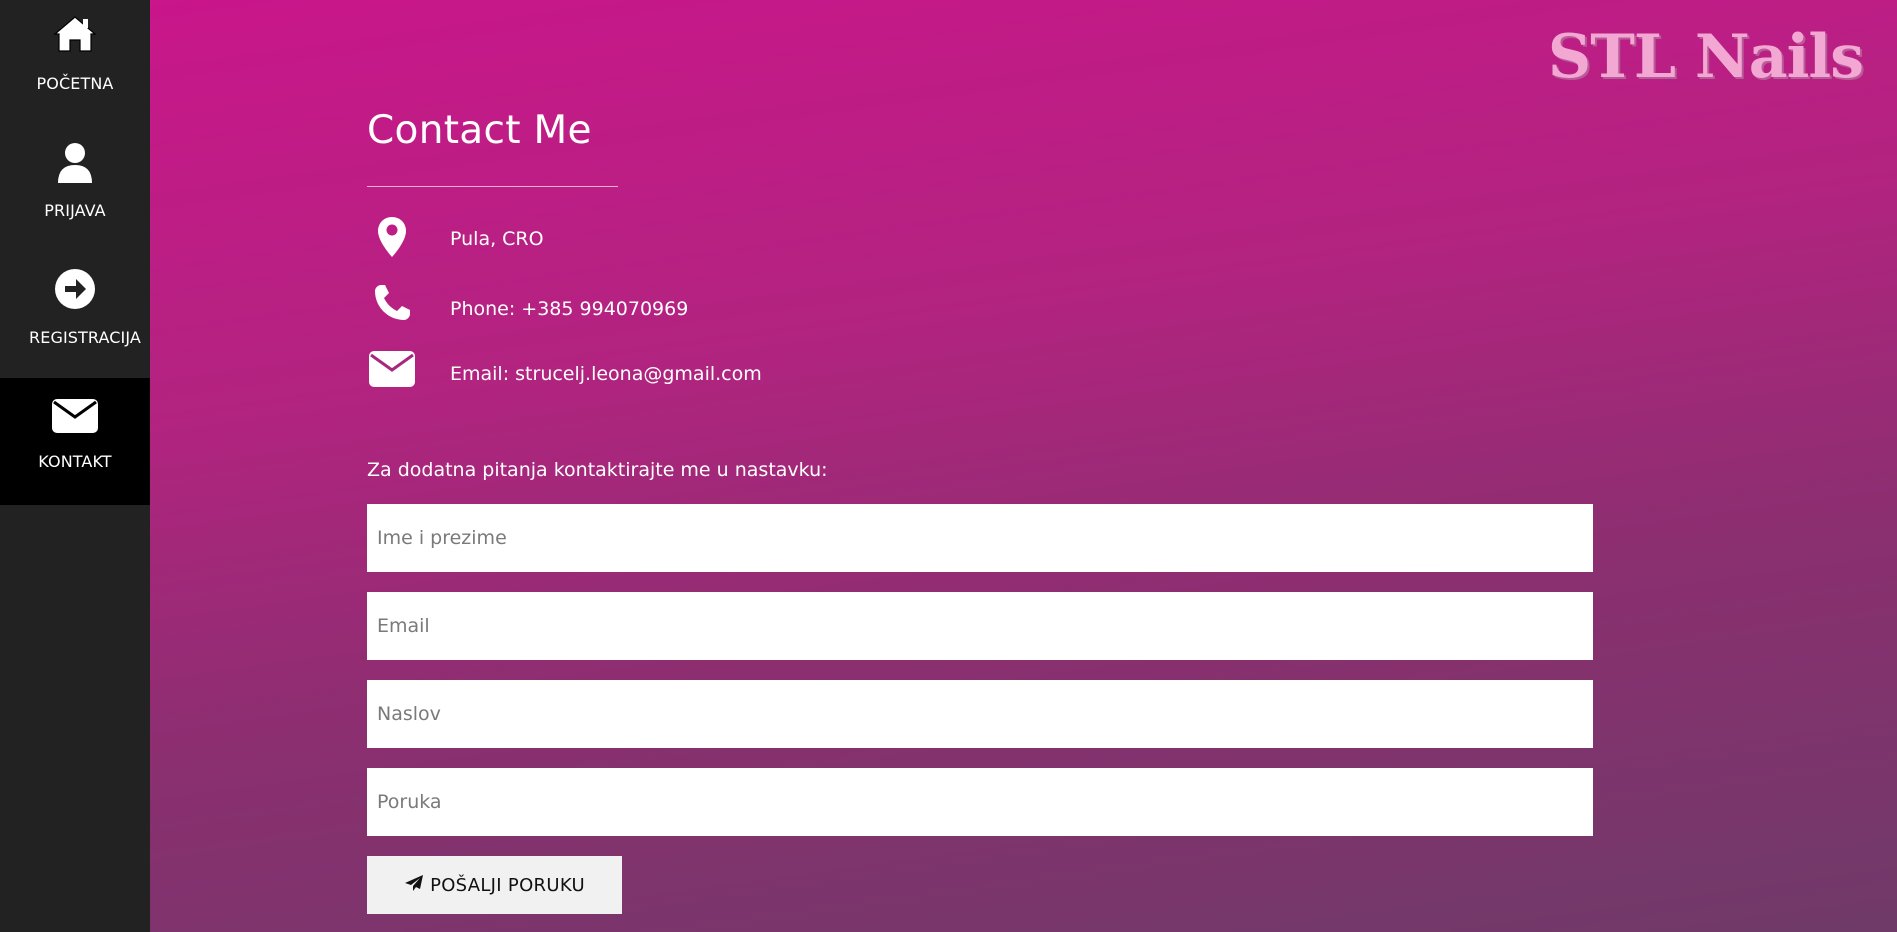  Describe the element at coordinates (606, 374) in the screenshot. I see `email-text: Email: strucelj.leona@gmail.com` at that location.